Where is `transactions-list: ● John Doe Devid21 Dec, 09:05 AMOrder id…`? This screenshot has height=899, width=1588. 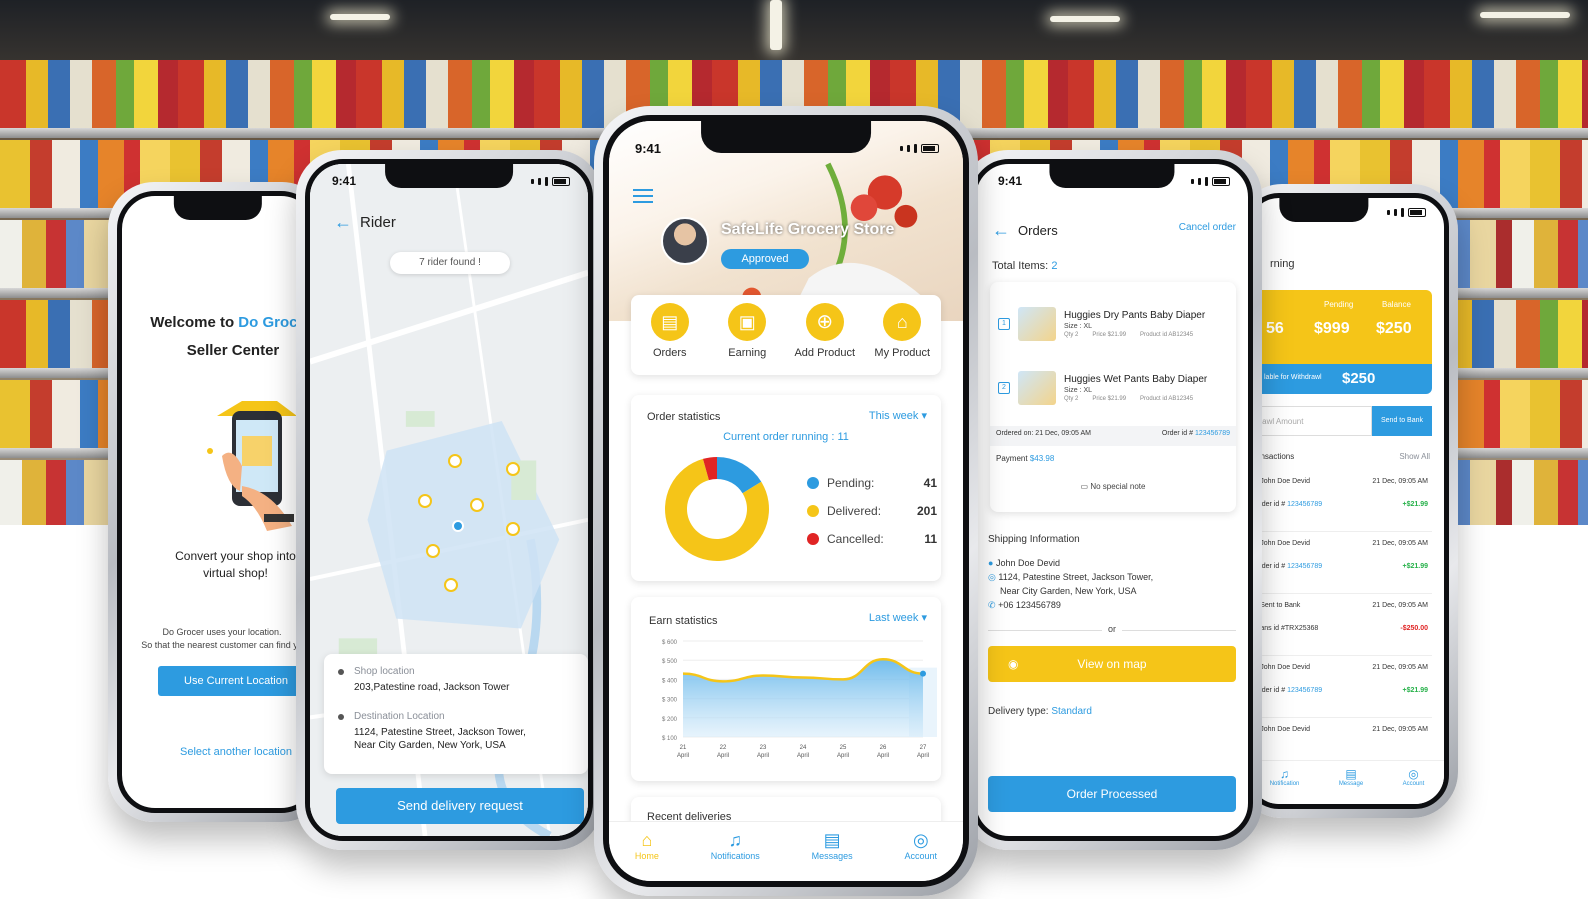
transactions-list: ● John Doe Devid21 Dec, 09:05 AMOrder id… is located at coordinates (1341, 625).